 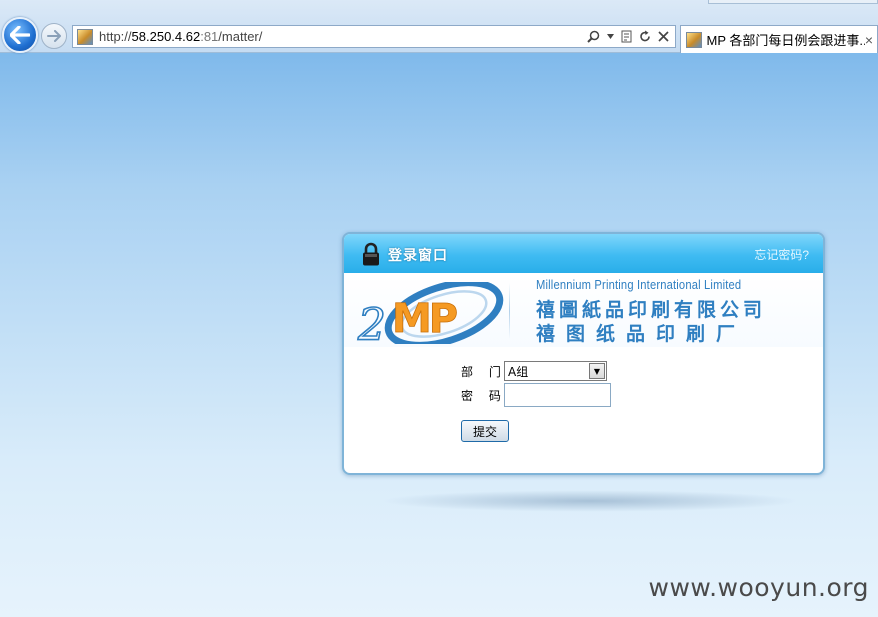 What do you see at coordinates (651, 310) in the screenshot?
I see `company-name-traditional: 禧圖紙品印刷有限公司` at bounding box center [651, 310].